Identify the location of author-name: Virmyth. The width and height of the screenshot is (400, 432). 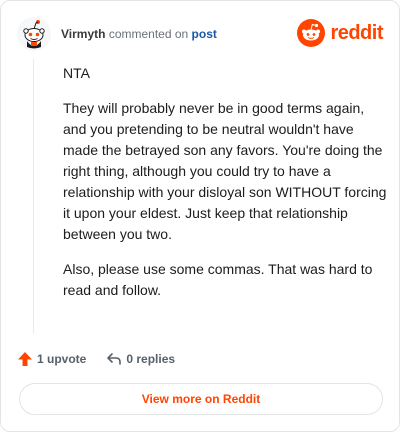
(83, 34).